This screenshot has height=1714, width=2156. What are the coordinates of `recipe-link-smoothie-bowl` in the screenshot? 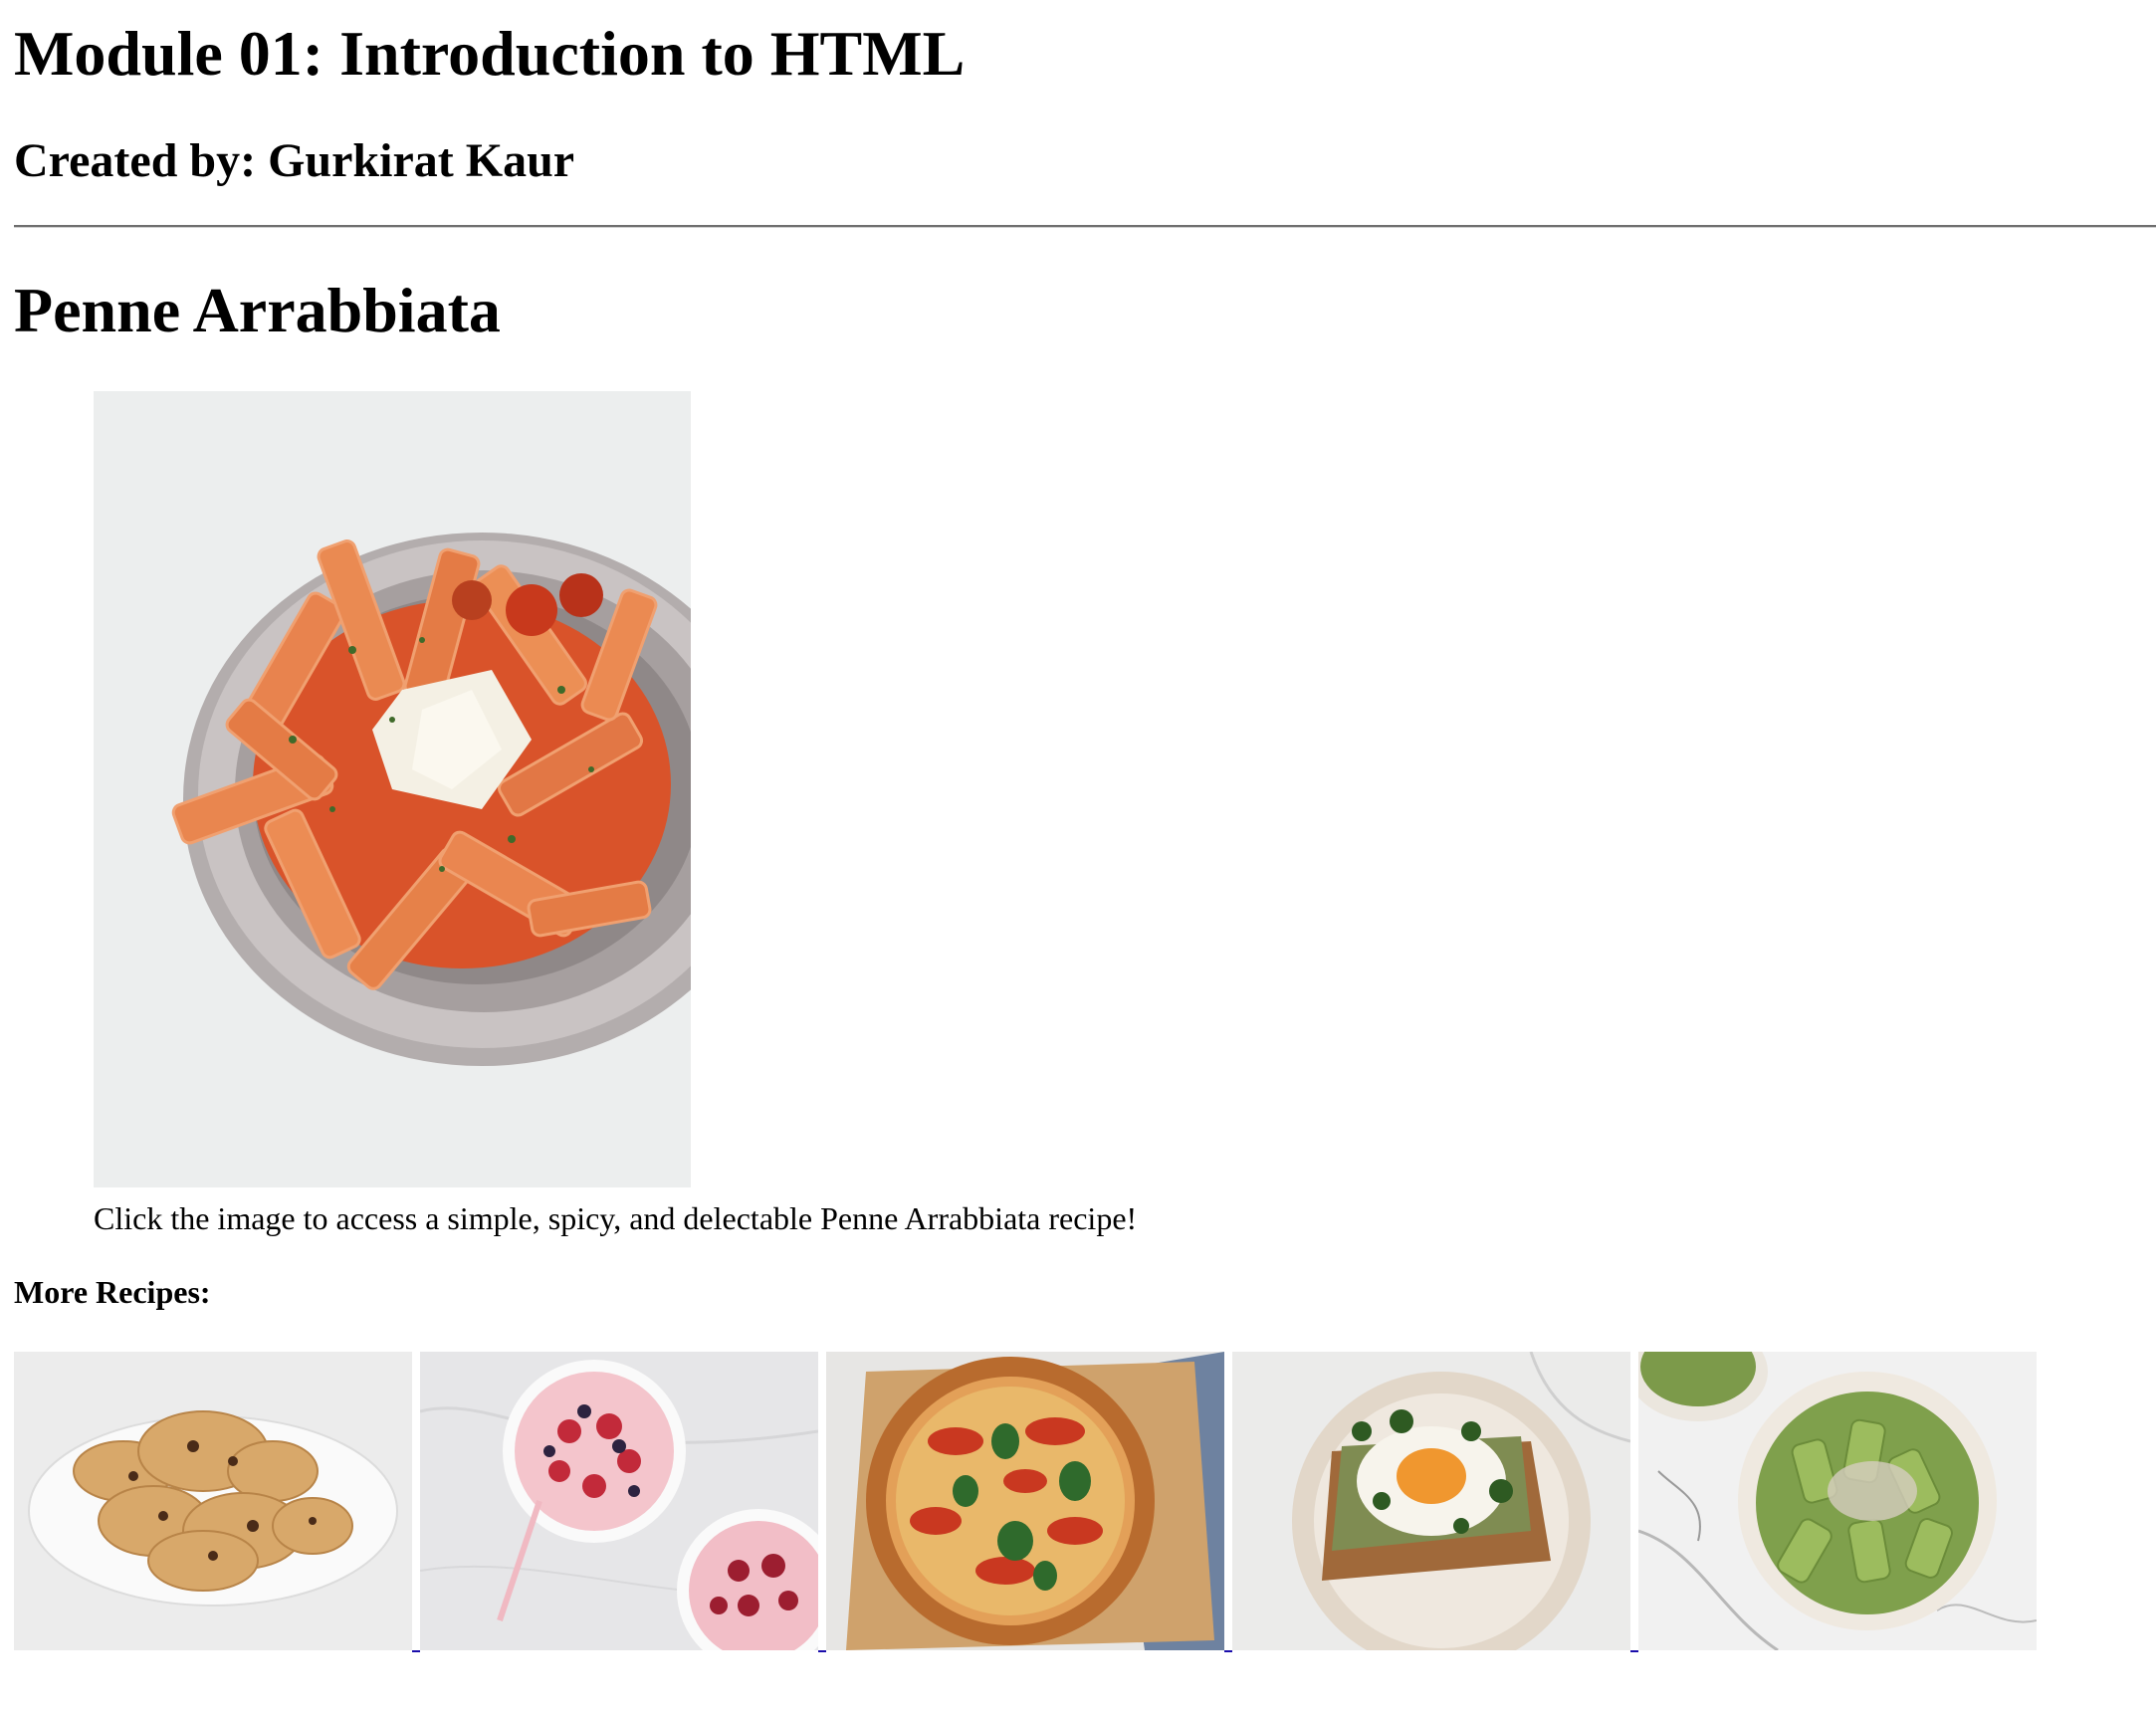 It's located at (623, 1502).